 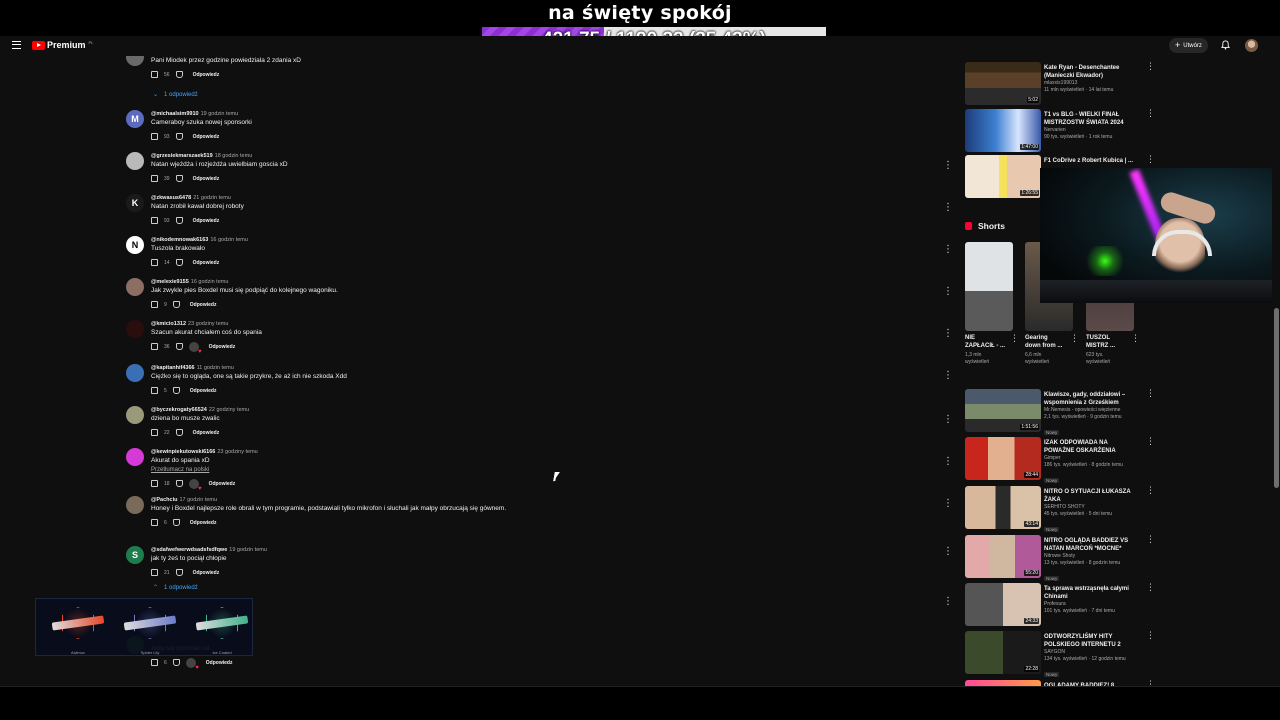 I want to click on translate-link: Przetłumacz na polski, so click(x=204, y=470).